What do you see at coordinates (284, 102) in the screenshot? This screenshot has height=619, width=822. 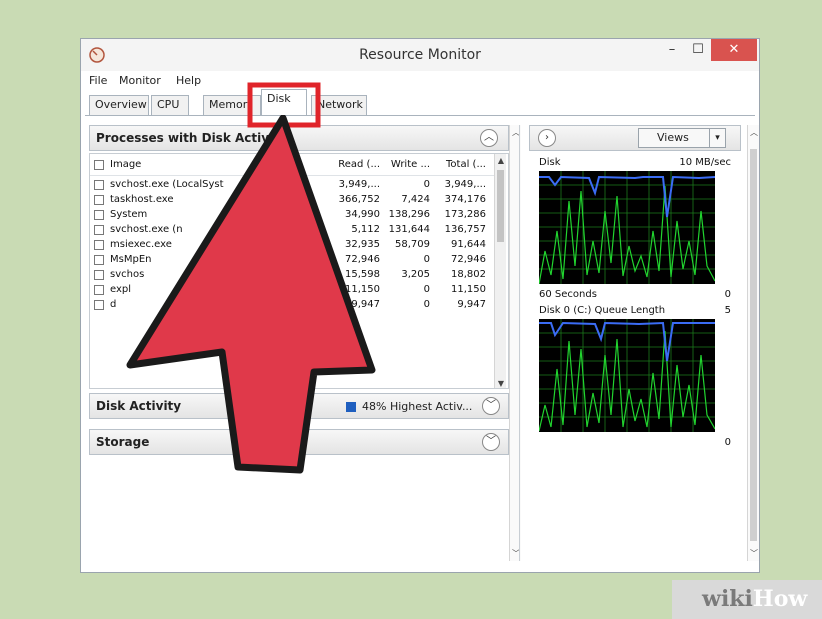 I see `tab-disk: Disk` at bounding box center [284, 102].